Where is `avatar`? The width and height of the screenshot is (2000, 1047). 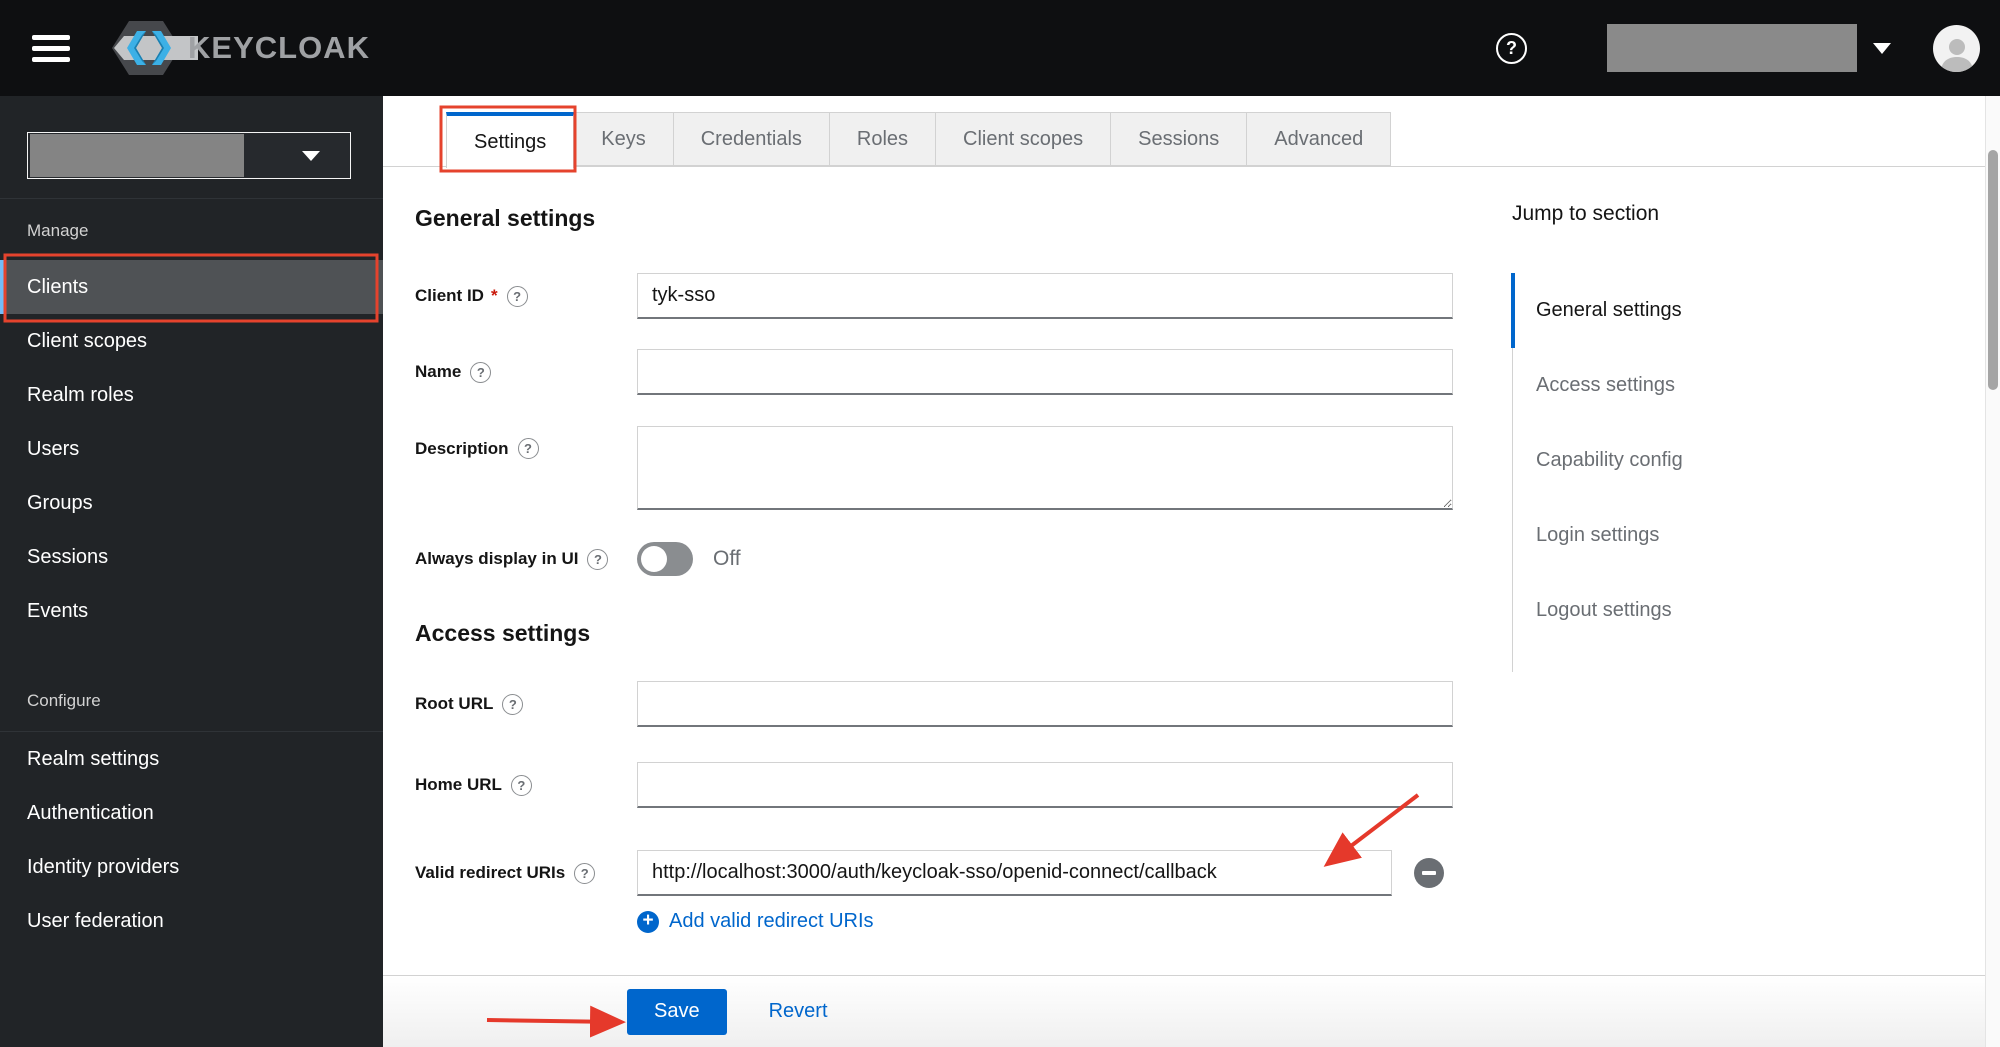 avatar is located at coordinates (1956, 48).